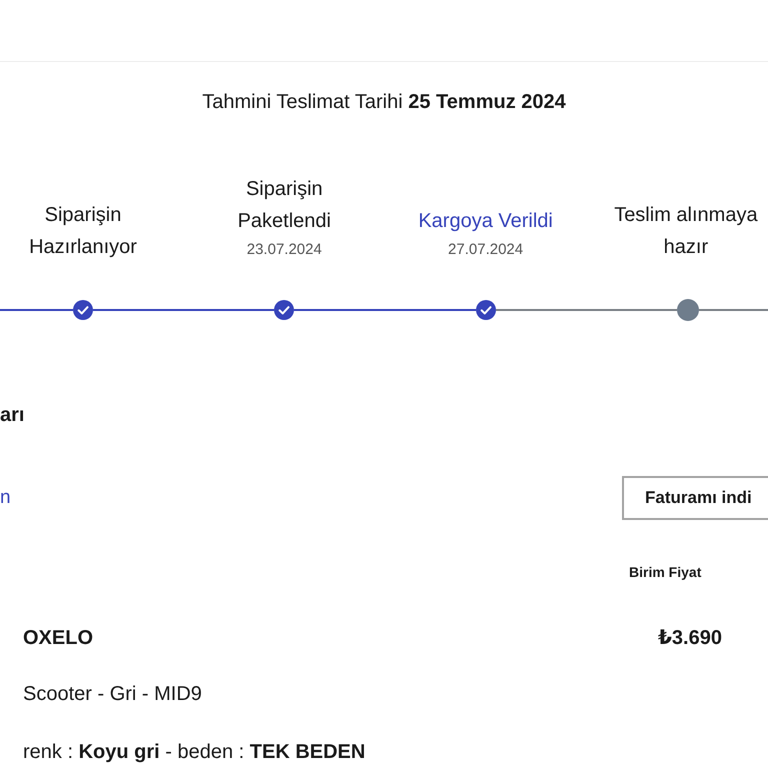  What do you see at coordinates (58, 638) in the screenshot?
I see `product-brand: OXELO` at bounding box center [58, 638].